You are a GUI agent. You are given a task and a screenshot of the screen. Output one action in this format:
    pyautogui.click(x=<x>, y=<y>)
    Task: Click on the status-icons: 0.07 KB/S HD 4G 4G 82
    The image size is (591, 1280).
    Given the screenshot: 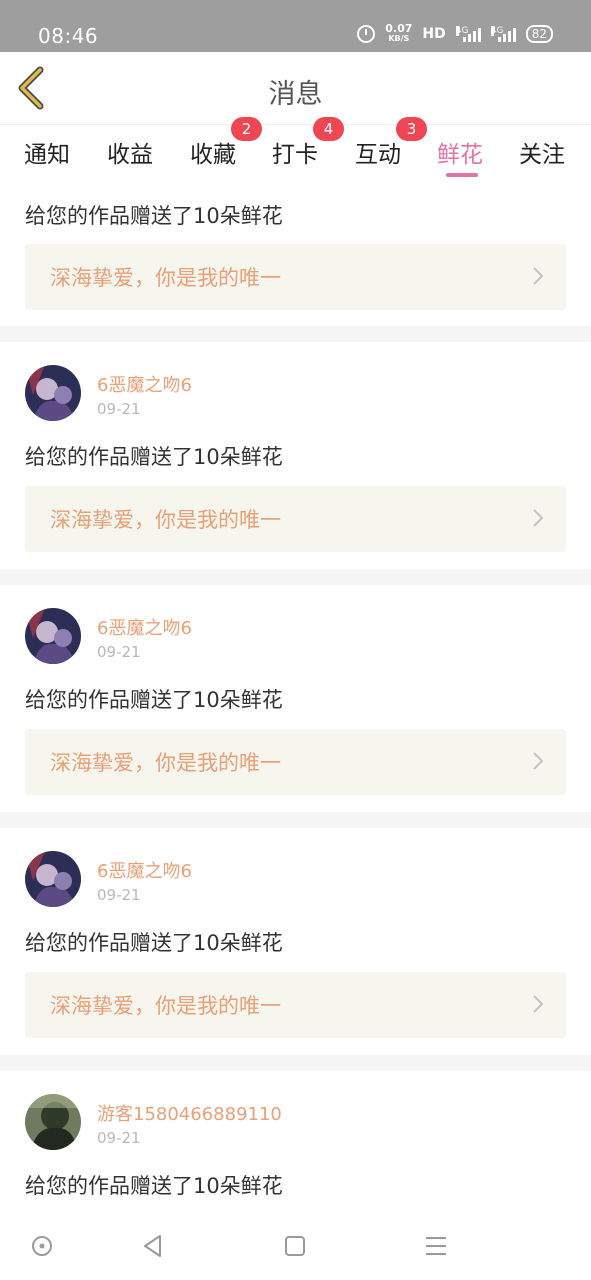 What is the action you would take?
    pyautogui.click(x=455, y=33)
    